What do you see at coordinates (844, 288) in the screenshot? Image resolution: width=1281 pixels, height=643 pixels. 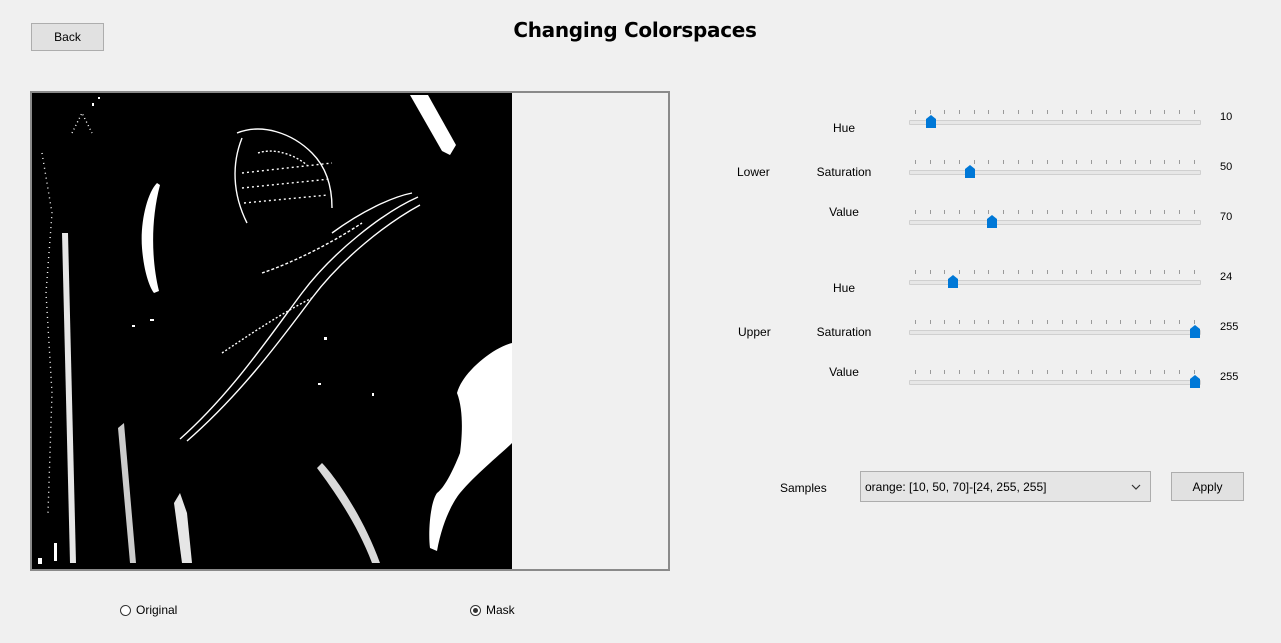 I see `upper-hue-label: Hue` at bounding box center [844, 288].